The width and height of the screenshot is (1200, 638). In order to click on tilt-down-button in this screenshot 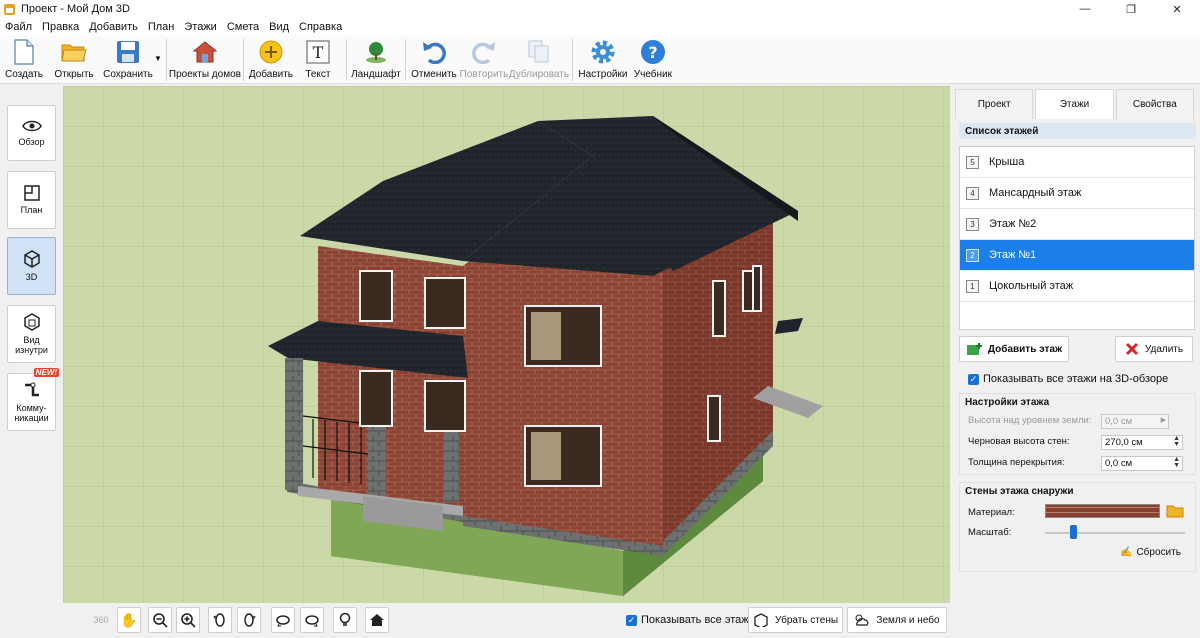, I will do `click(312, 620)`.